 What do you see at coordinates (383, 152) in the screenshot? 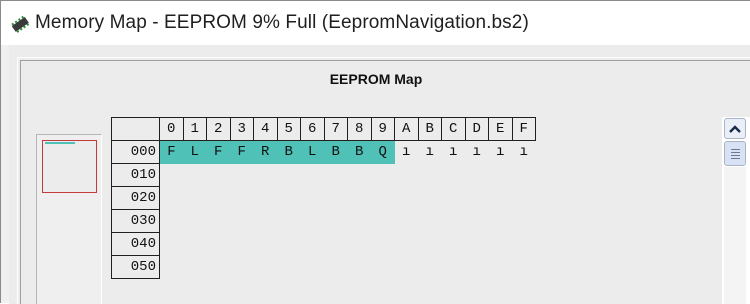
I see `memory-cell: Q` at bounding box center [383, 152].